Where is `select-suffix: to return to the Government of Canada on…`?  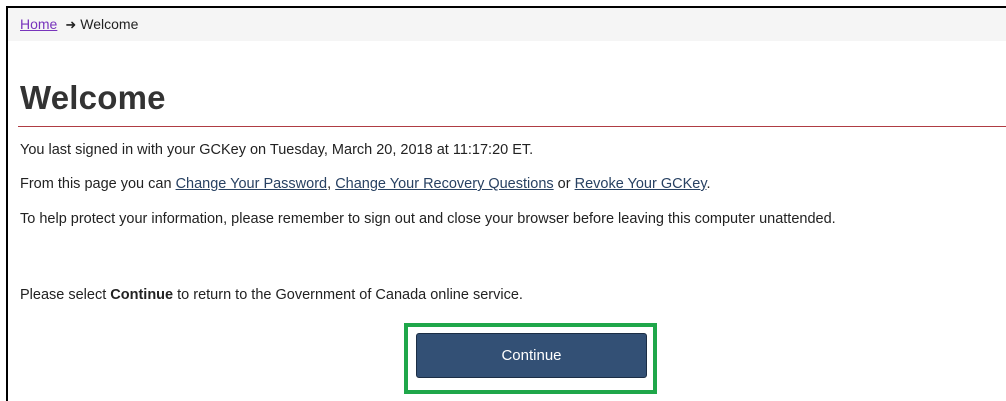
select-suffix: to return to the Government of Canada on… is located at coordinates (348, 295).